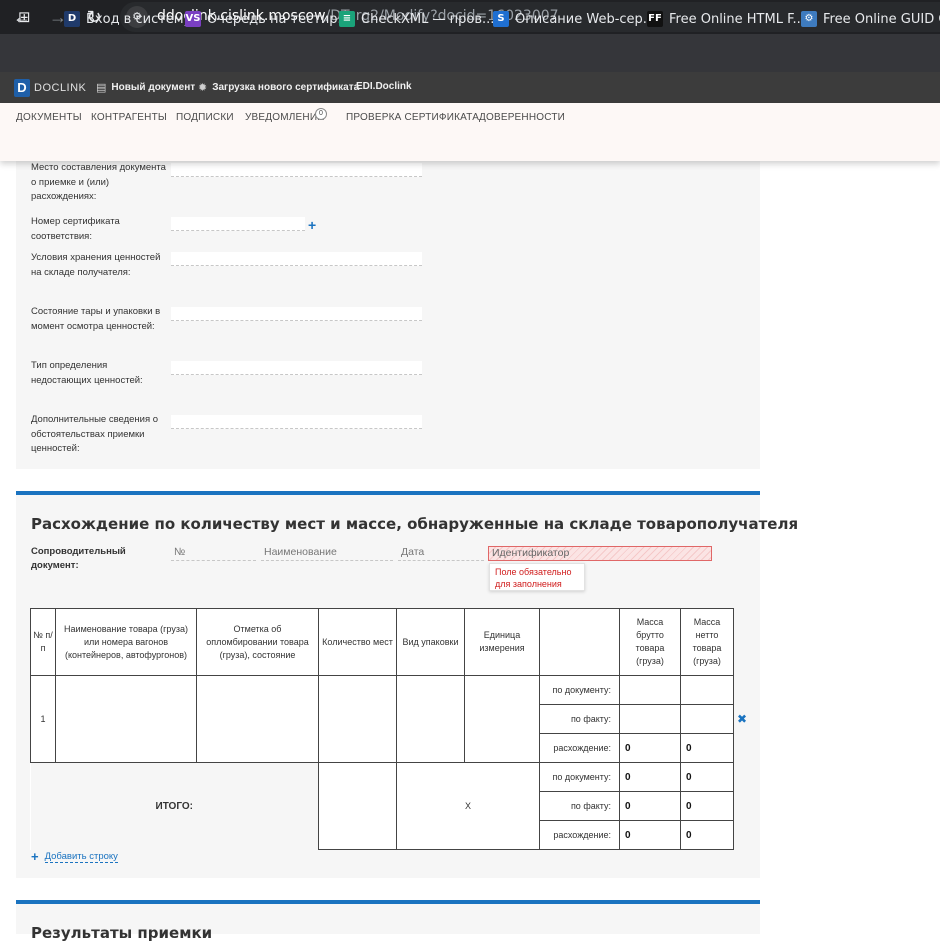 This screenshot has height=942, width=940. I want to click on header-places-count: Количество мест, so click(357, 642).